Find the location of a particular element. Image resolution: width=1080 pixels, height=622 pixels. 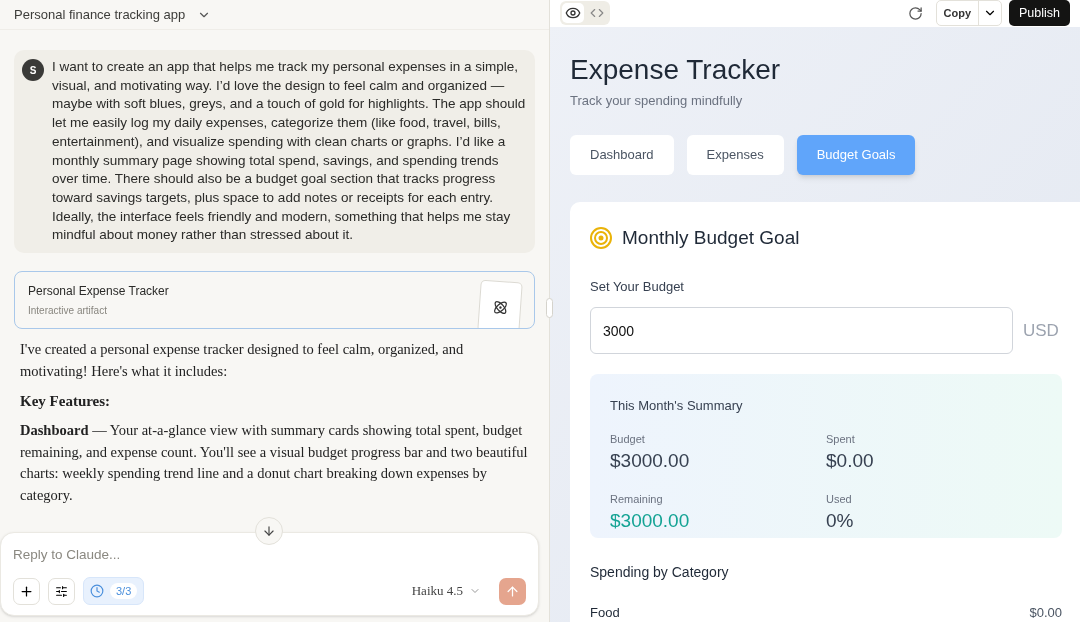

artifact-subtitle: Interactive artifact is located at coordinates (68, 311).